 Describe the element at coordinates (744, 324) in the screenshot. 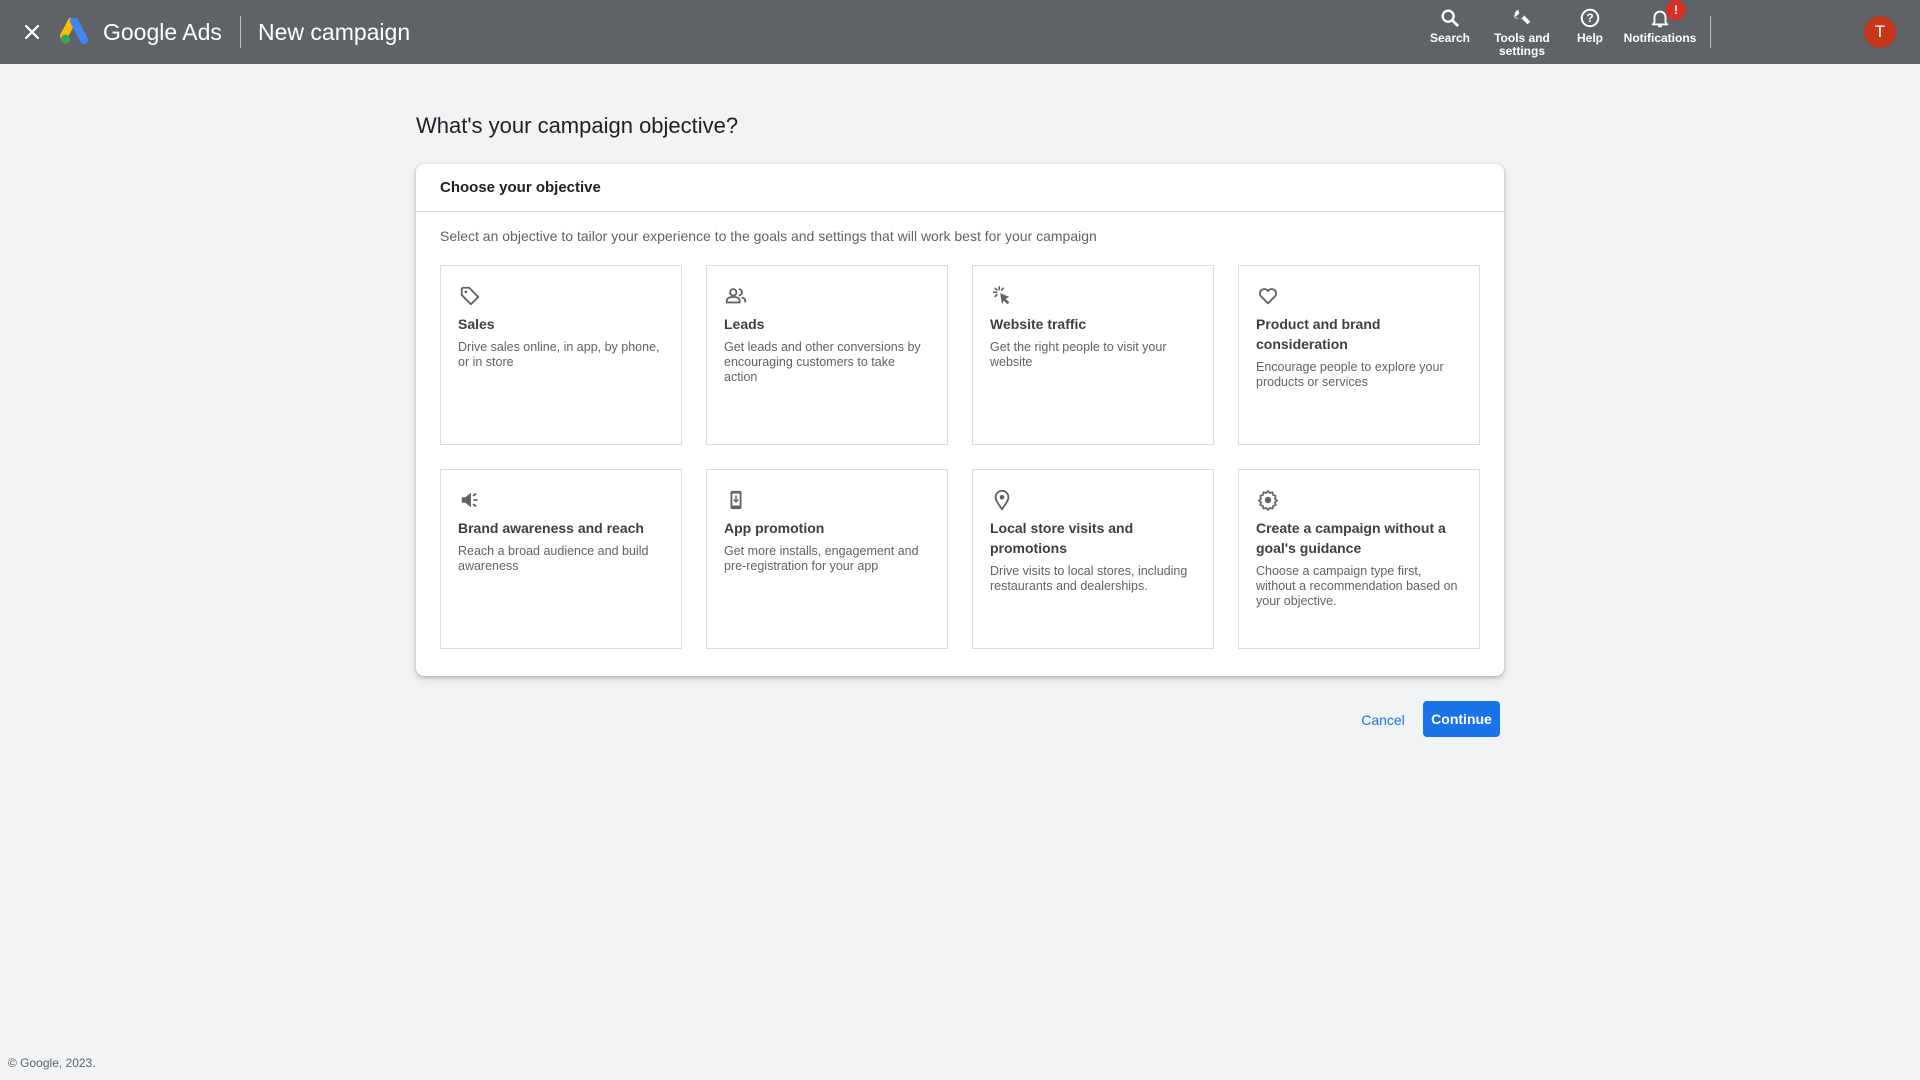

I see `objective-title: Leads` at that location.